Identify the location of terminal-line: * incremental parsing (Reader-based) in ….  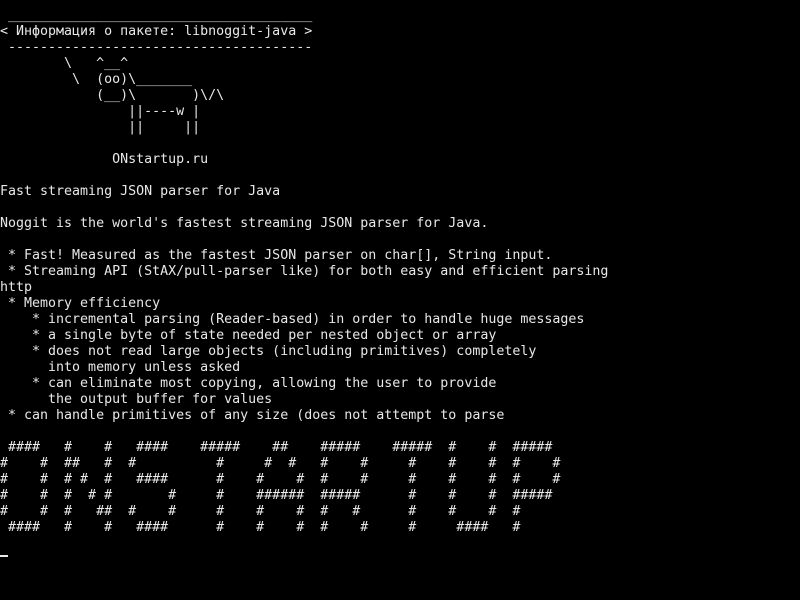
(292, 319).